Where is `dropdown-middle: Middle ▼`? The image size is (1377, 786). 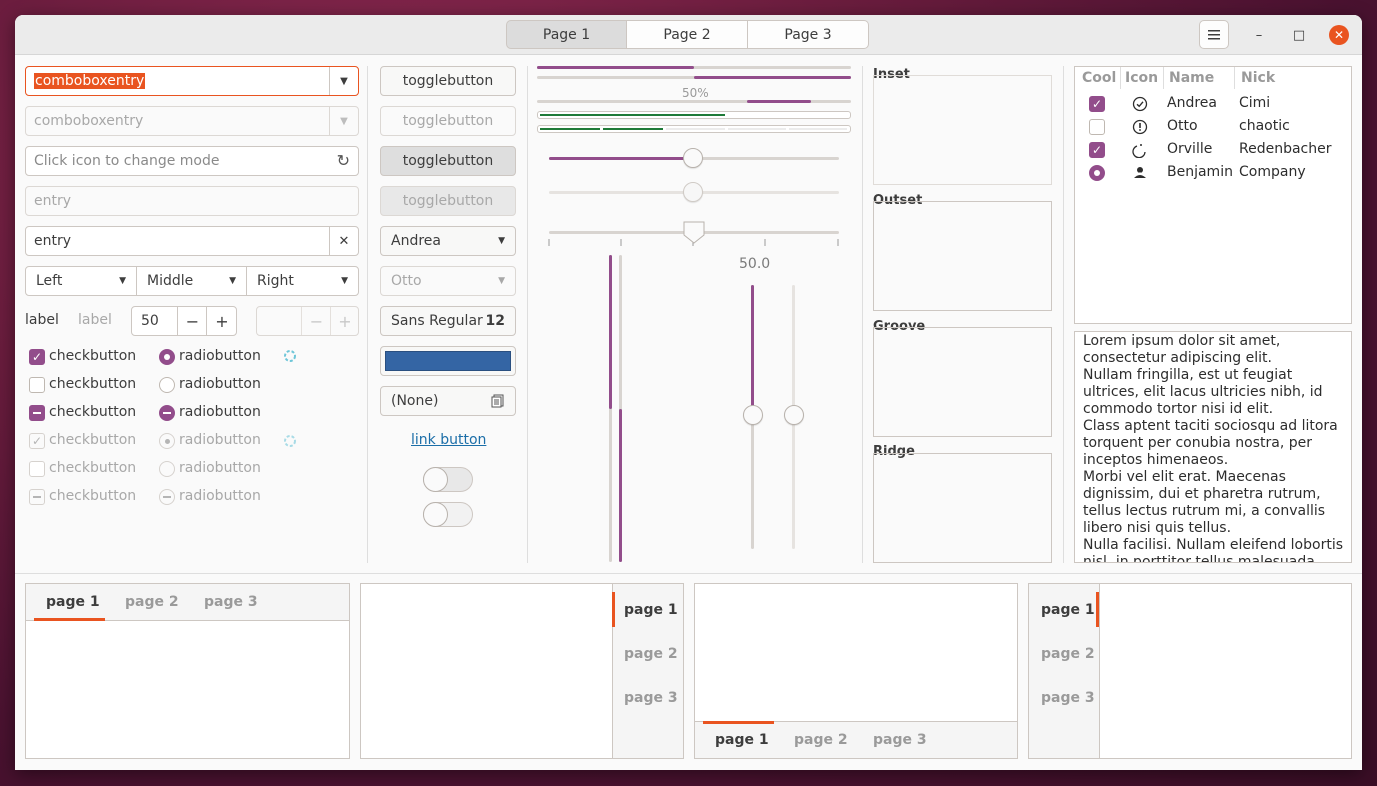 dropdown-middle: Middle ▼ is located at coordinates (191, 281).